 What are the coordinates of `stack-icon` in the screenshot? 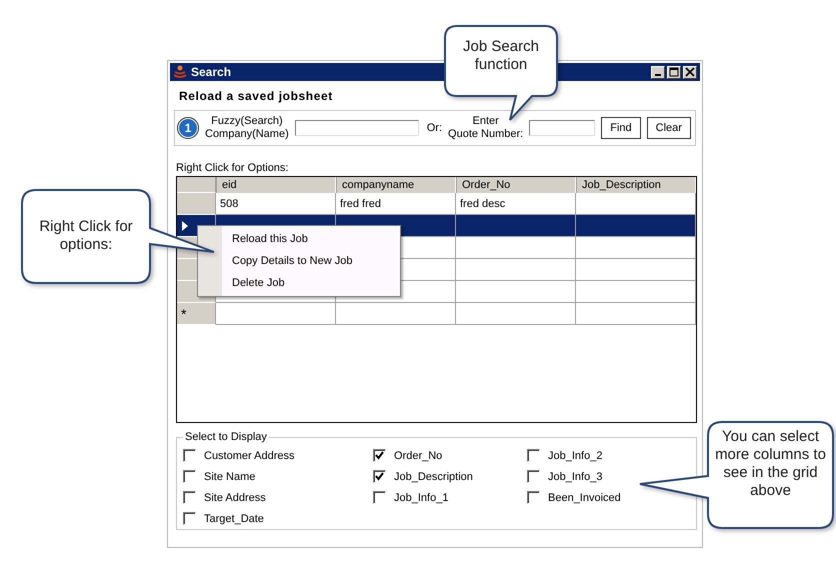 It's located at (180, 72).